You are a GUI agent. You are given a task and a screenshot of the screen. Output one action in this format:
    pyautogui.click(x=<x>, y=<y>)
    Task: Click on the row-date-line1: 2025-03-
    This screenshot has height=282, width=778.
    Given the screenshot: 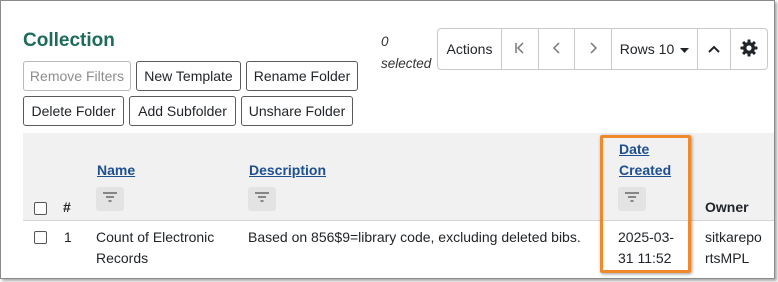 What is the action you would take?
    pyautogui.click(x=646, y=237)
    